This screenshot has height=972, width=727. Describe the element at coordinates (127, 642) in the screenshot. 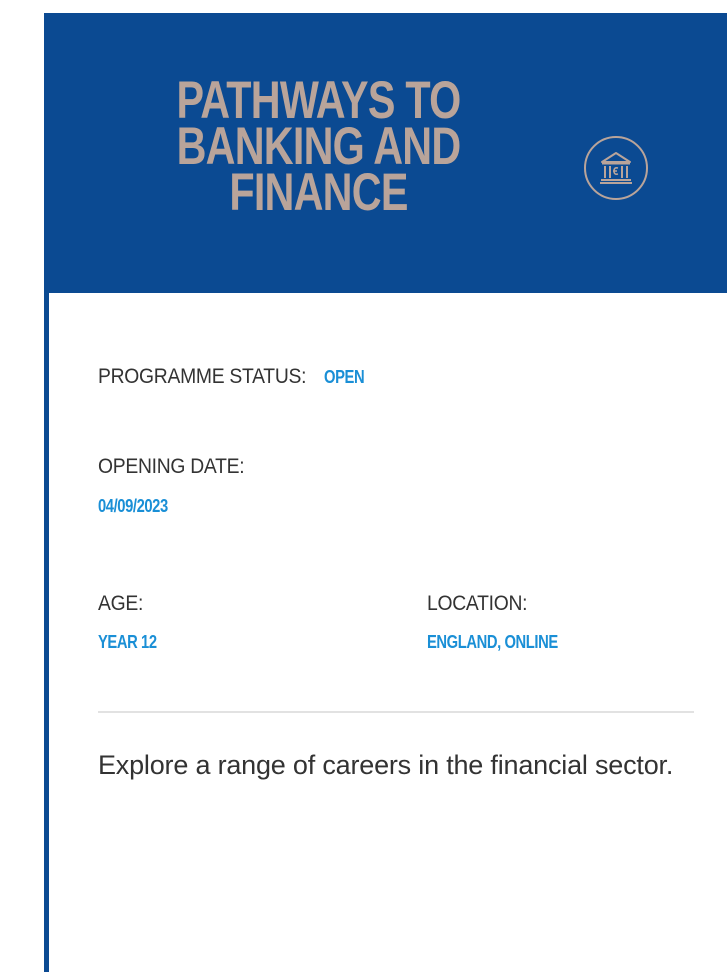

I see `age-value: YEAR 12` at that location.